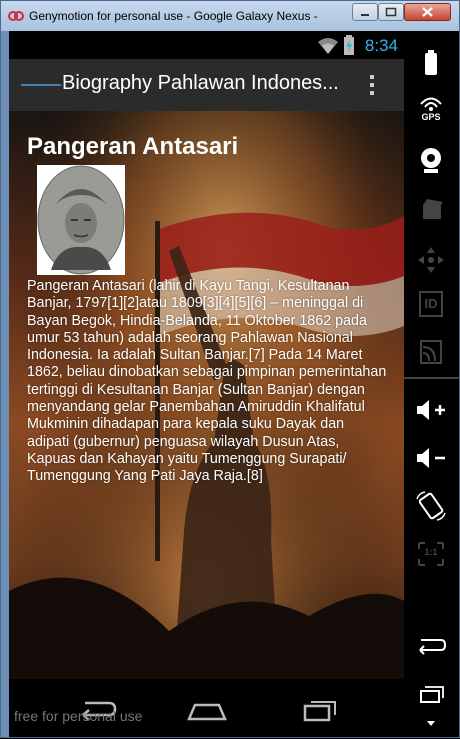 The width and height of the screenshot is (460, 739). Describe the element at coordinates (431, 458) in the screenshot. I see `volume-down-icon` at that location.